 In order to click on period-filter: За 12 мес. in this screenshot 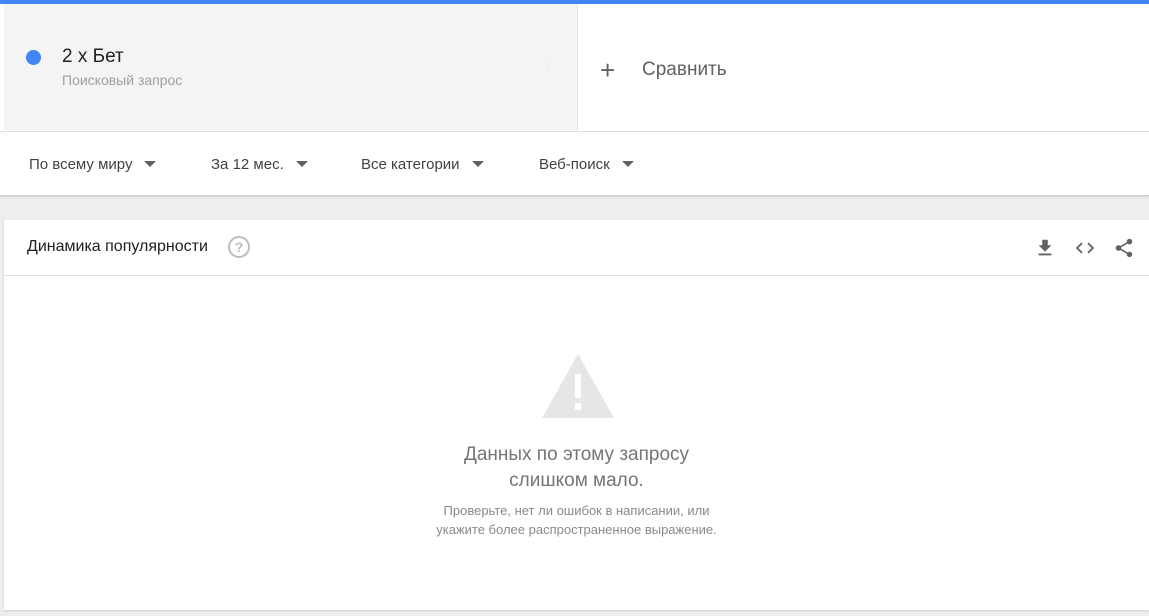, I will do `click(259, 164)`.